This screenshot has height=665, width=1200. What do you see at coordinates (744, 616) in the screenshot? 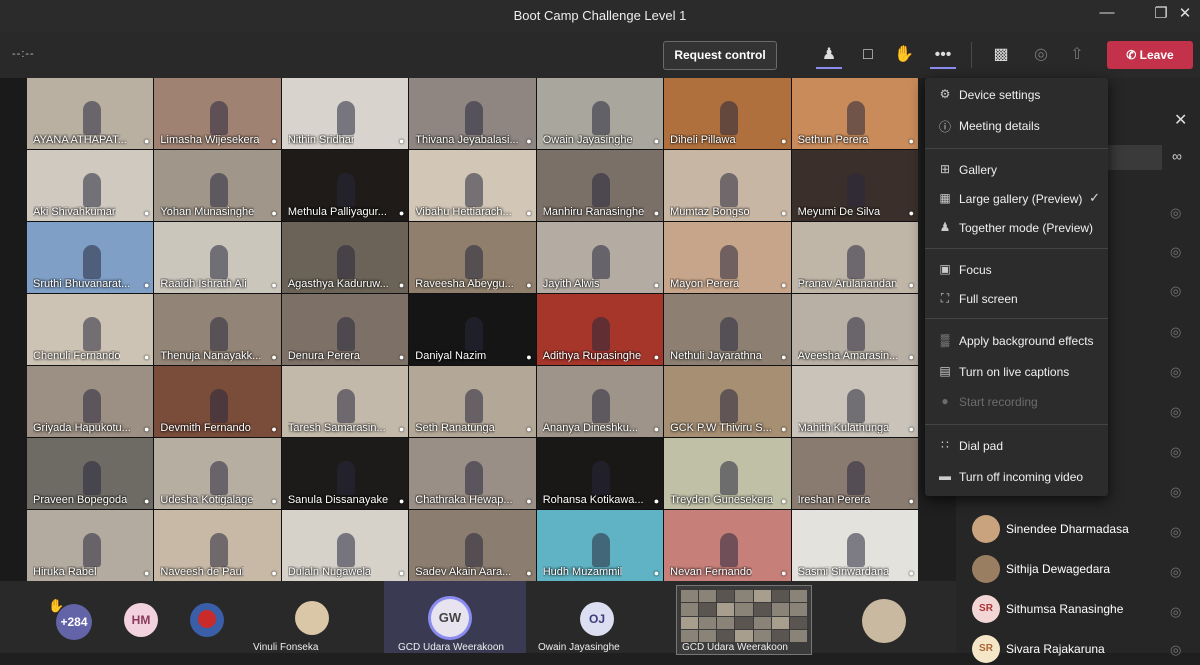
I see `thumbnail-grid` at bounding box center [744, 616].